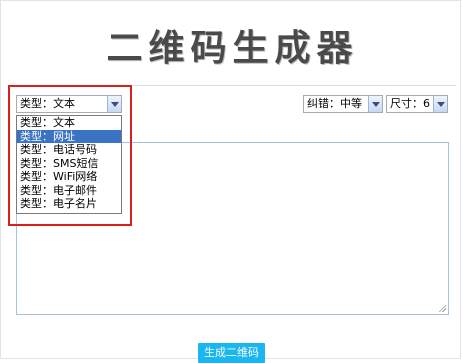 The width and height of the screenshot is (463, 363). I want to click on type-select-value: 类型：文本, so click(47, 103).